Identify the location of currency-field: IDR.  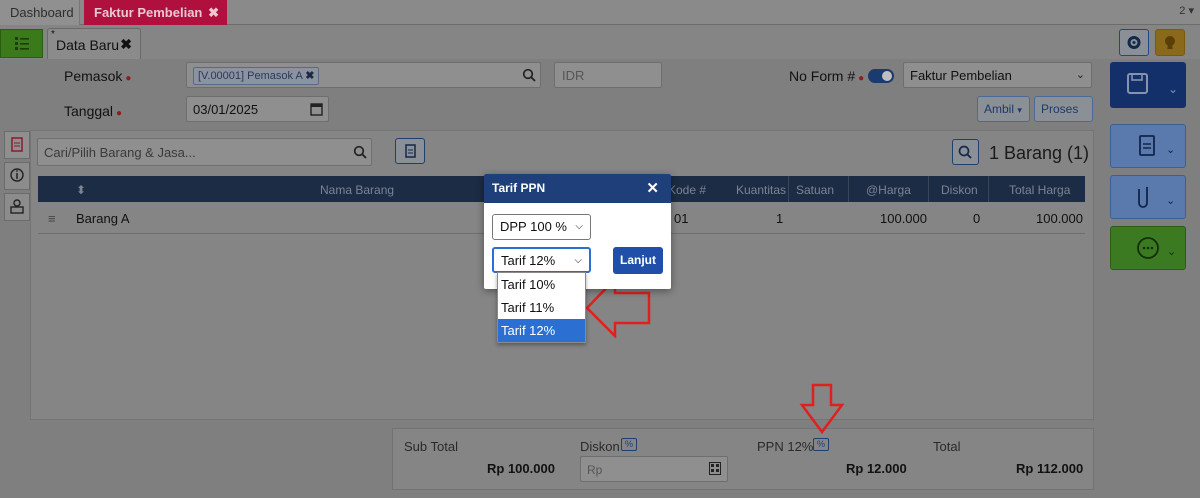
(608, 75).